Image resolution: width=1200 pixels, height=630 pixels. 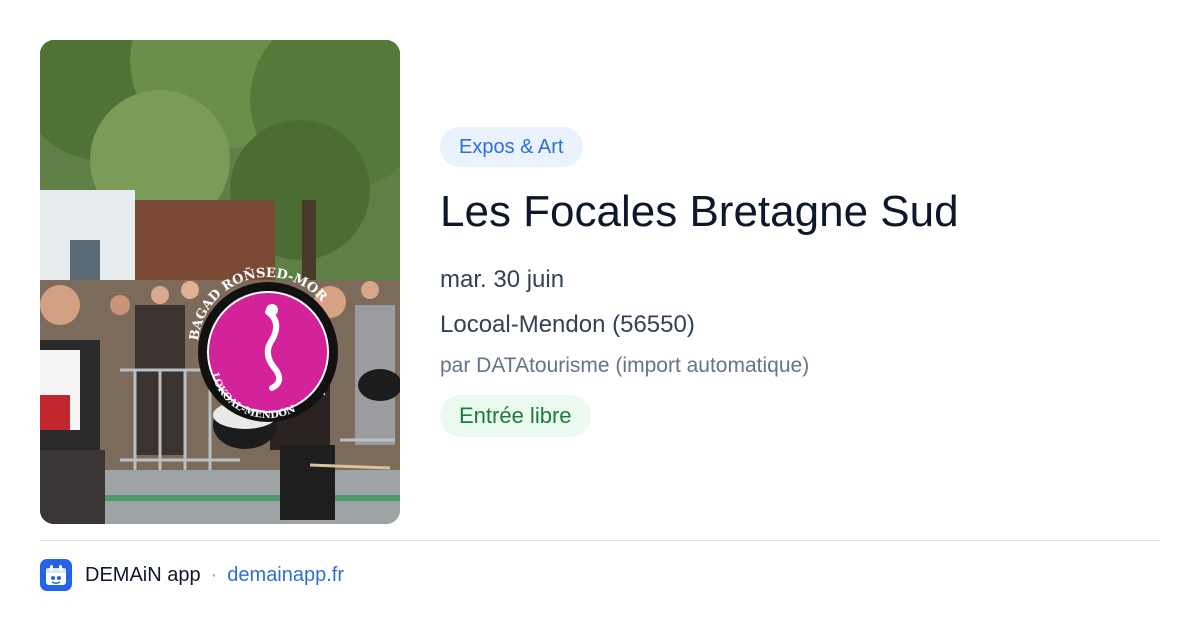 What do you see at coordinates (502, 279) in the screenshot?
I see `event-date: mar. 30 juin` at bounding box center [502, 279].